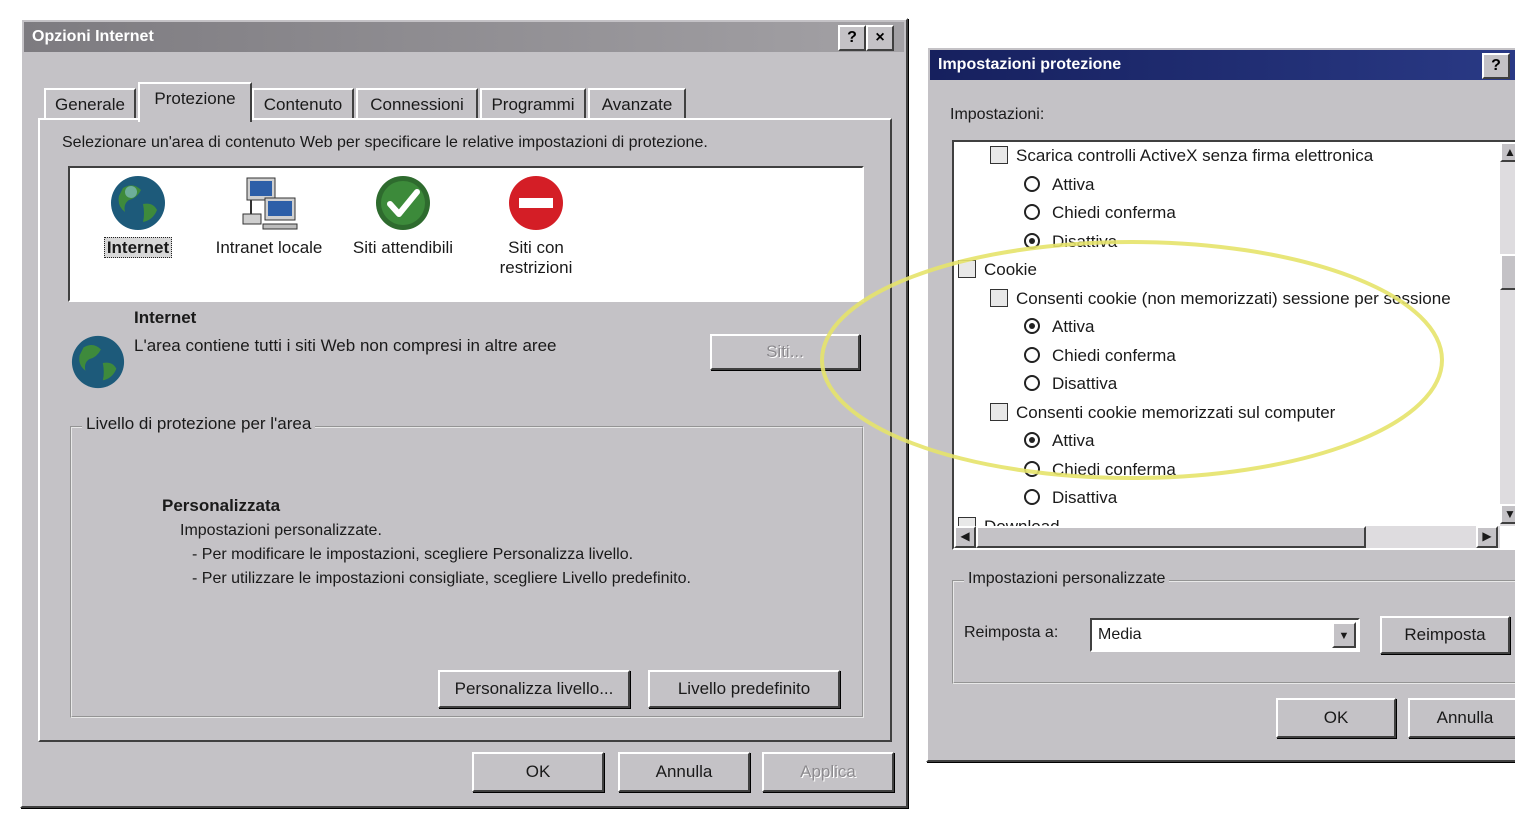 The image size is (1515, 813). Describe the element at coordinates (165, 317) in the screenshot. I see `zone-info-title: Internet` at that location.